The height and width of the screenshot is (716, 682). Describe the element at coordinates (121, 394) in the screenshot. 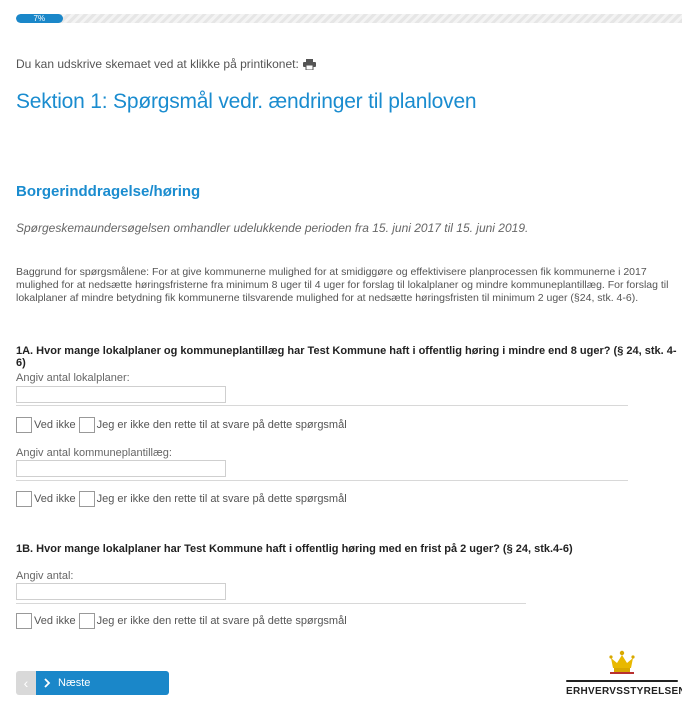

I see `lokalplaner-input` at that location.